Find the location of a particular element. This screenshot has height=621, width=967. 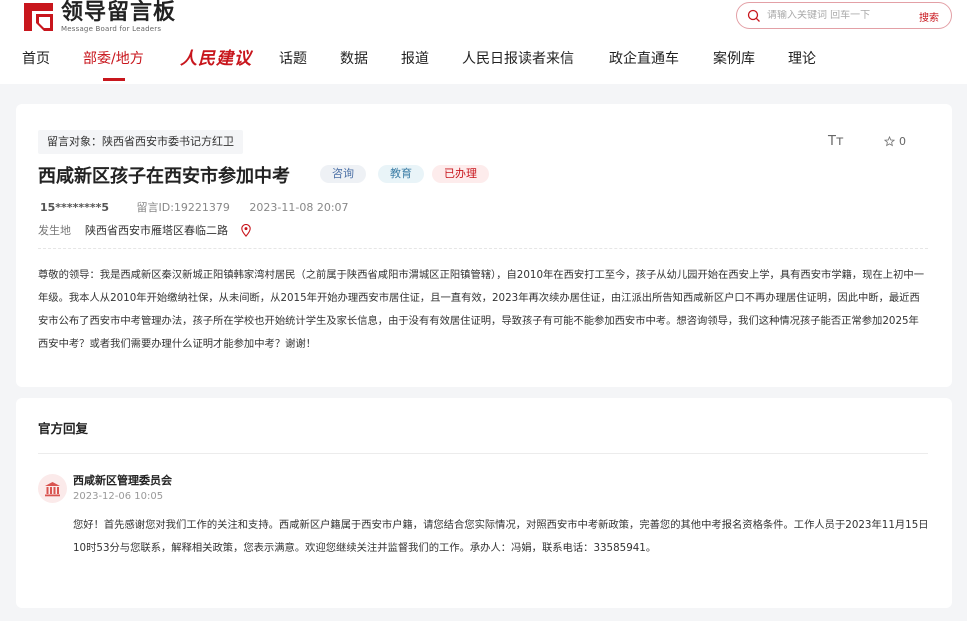

nav-people-suggestions: 人民建议 is located at coordinates (216, 56).